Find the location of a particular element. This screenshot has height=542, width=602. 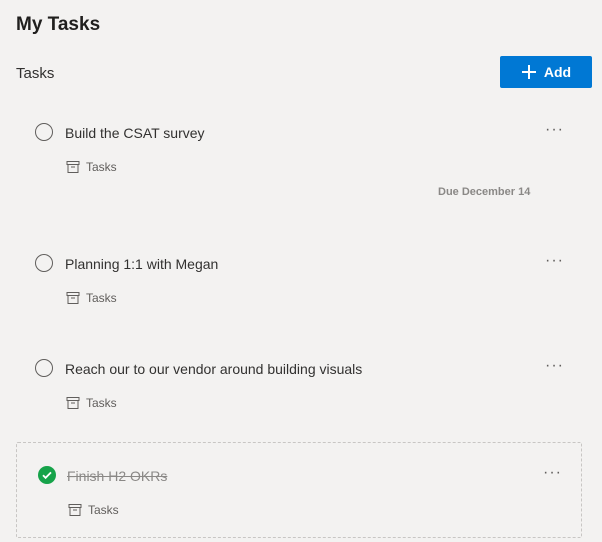

task-title: Finish H2 OKRs is located at coordinates (117, 476).